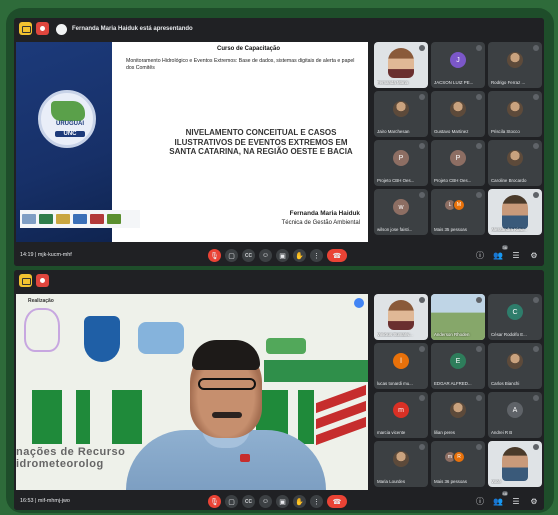  I want to click on banner-green-stripe, so click(316, 371).